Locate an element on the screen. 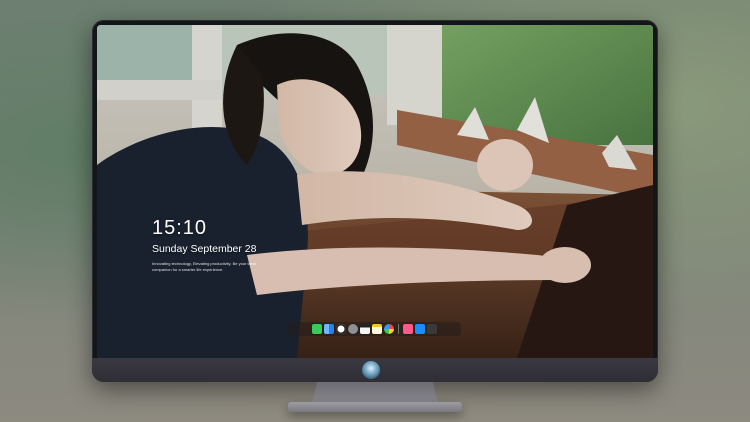 This screenshot has height=422, width=750. clock-icon is located at coordinates (340, 329).